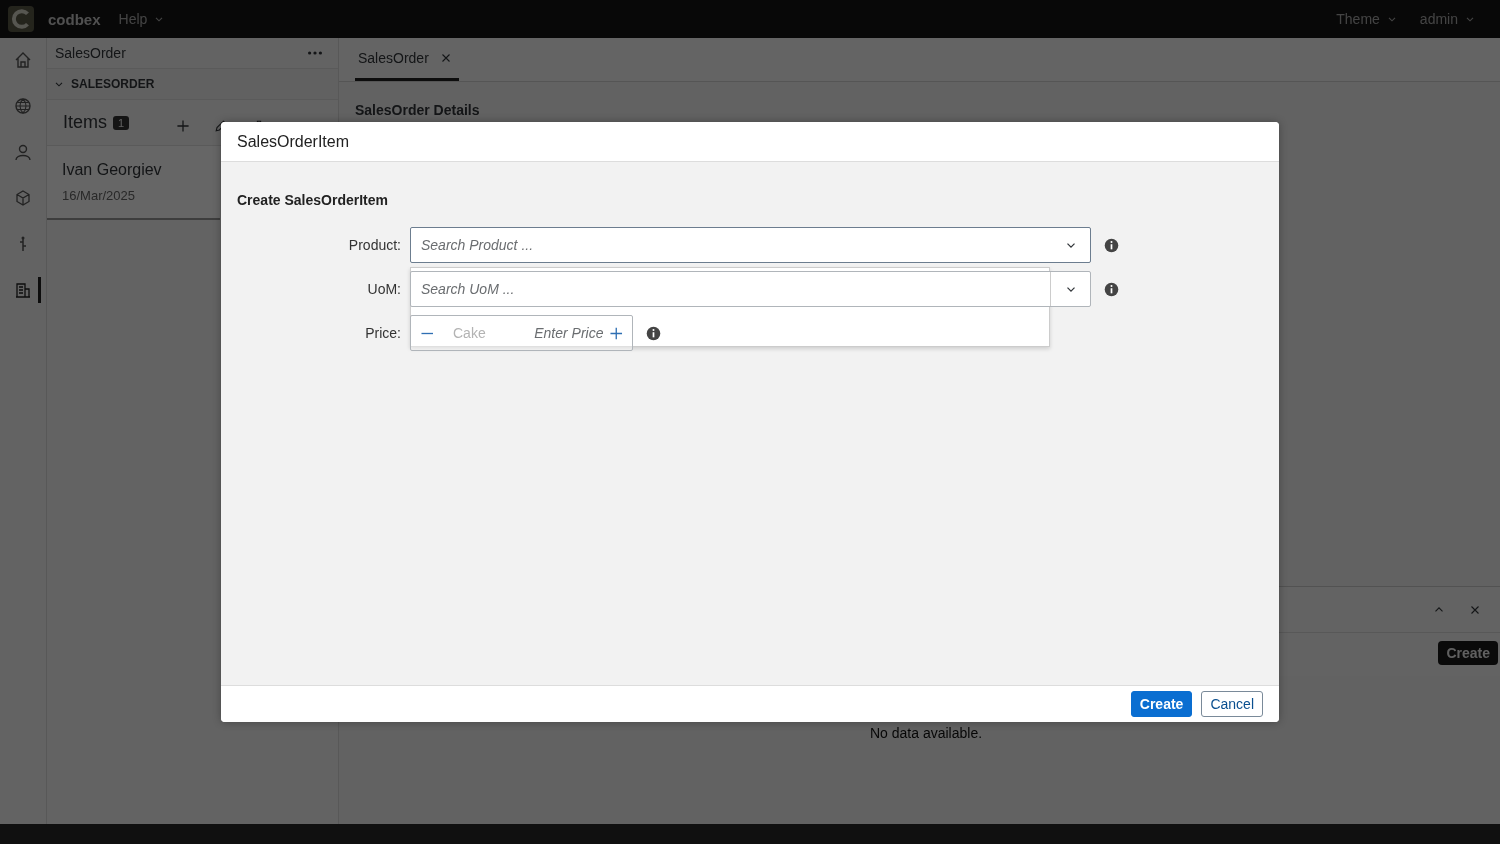  What do you see at coordinates (39, 290) in the screenshot?
I see `selection-indicator` at bounding box center [39, 290].